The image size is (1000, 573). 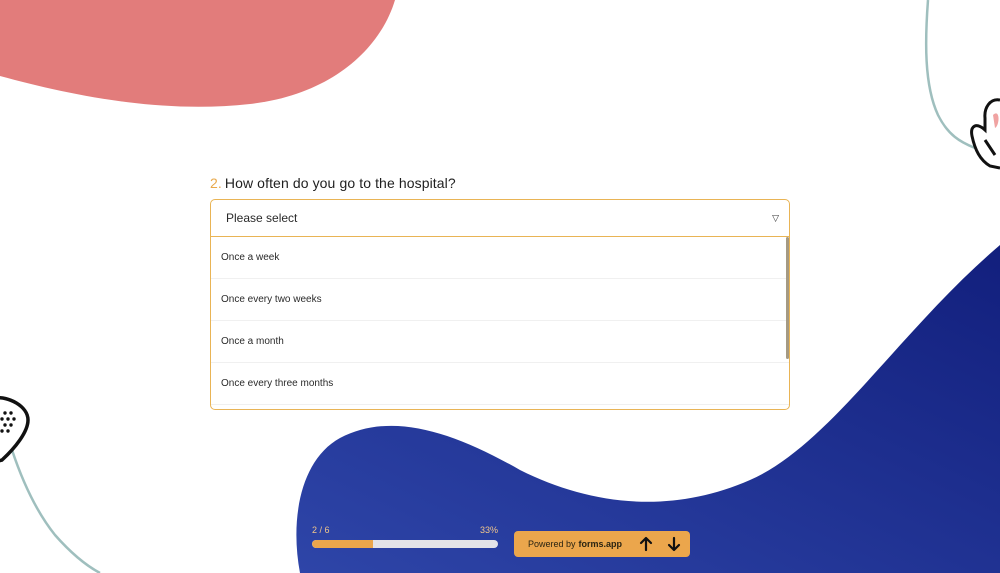 I want to click on hand-icon, so click(x=985, y=134).